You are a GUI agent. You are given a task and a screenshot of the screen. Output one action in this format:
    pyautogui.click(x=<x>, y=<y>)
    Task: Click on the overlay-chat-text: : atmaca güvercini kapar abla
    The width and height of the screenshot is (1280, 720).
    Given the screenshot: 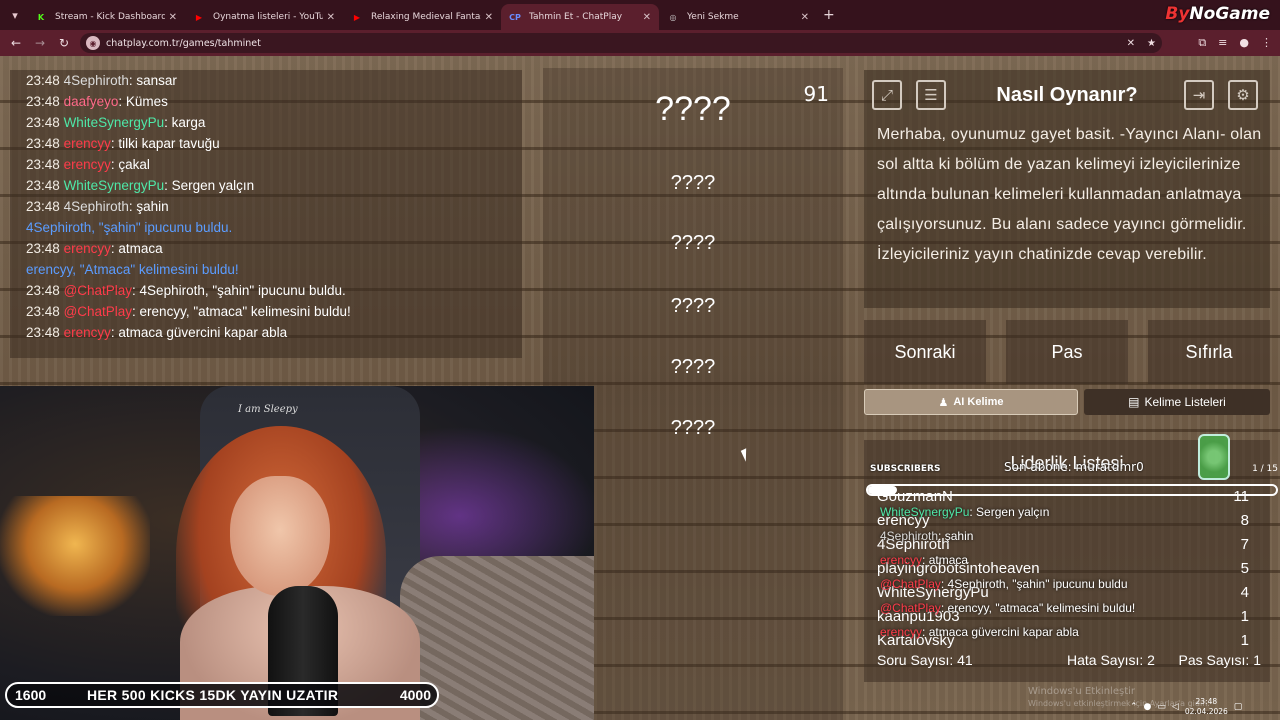 What is the action you would take?
    pyautogui.click(x=1000, y=632)
    